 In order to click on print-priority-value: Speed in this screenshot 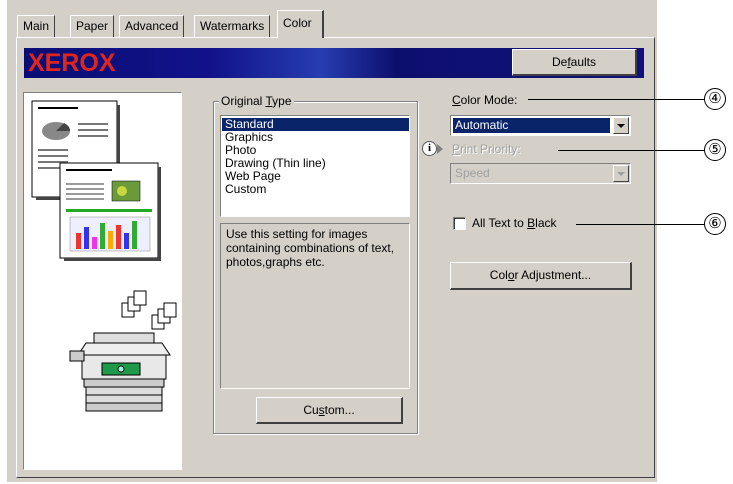, I will do `click(472, 173)`.